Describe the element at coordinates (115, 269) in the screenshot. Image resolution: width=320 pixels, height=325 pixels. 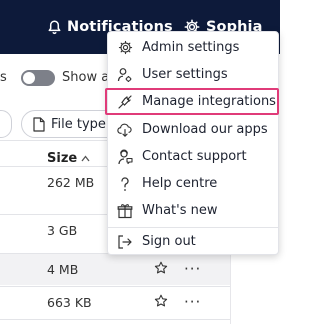
I see `table-row: 4 MB ···` at that location.